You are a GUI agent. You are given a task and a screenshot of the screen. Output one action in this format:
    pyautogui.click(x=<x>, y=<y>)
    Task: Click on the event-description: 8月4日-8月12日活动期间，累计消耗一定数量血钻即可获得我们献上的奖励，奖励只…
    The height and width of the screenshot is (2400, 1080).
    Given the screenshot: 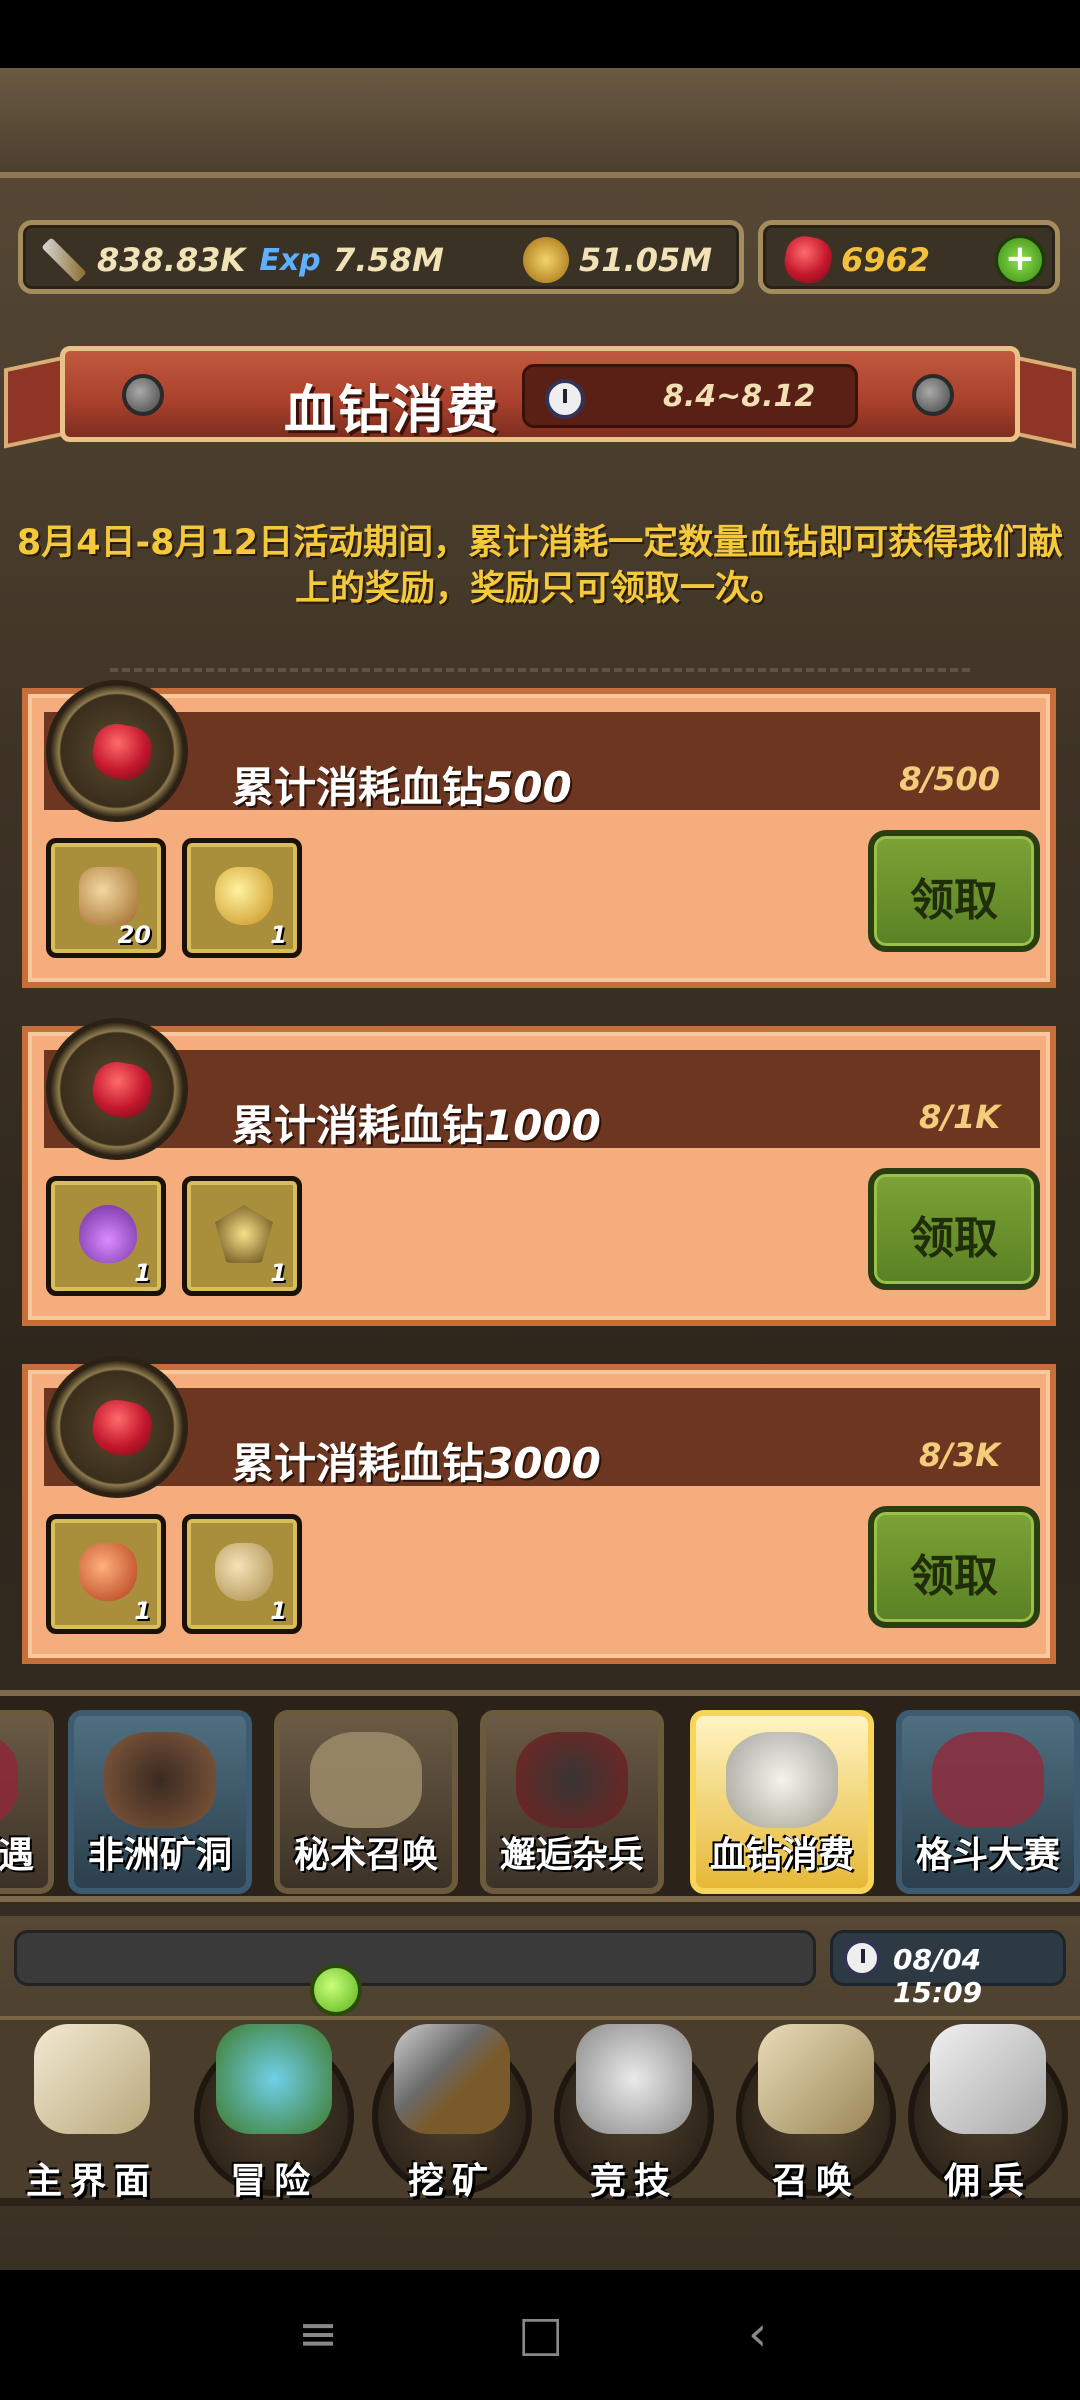 What is the action you would take?
    pyautogui.click(x=540, y=566)
    